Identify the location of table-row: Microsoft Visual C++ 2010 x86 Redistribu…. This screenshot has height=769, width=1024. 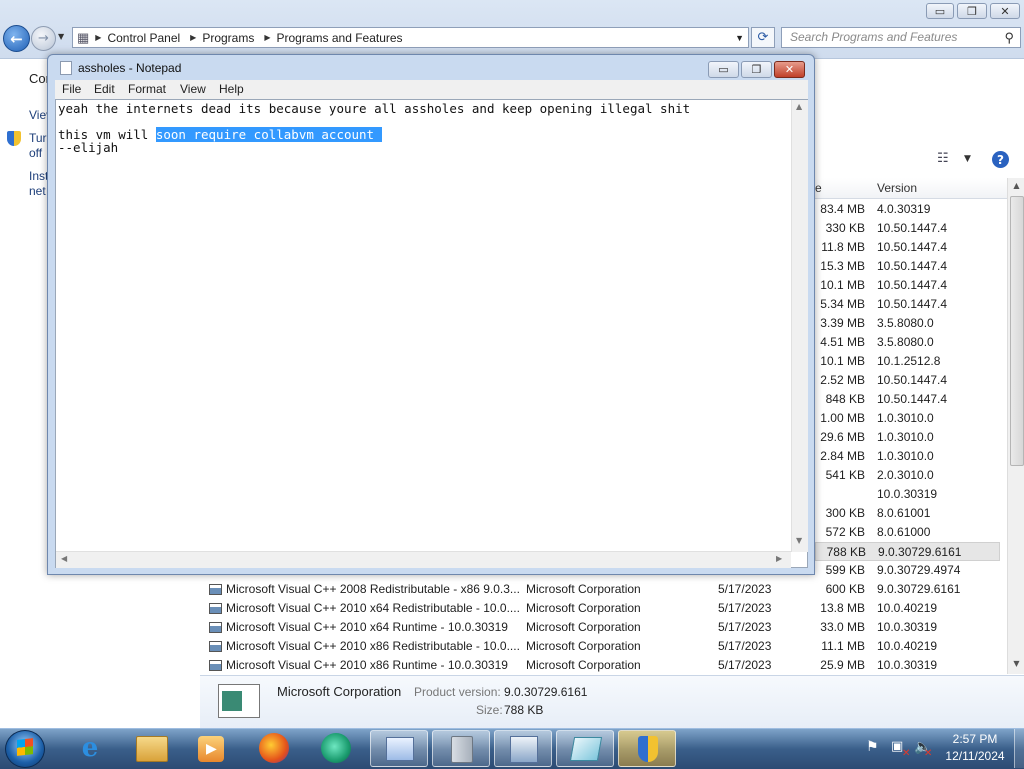
(605, 646).